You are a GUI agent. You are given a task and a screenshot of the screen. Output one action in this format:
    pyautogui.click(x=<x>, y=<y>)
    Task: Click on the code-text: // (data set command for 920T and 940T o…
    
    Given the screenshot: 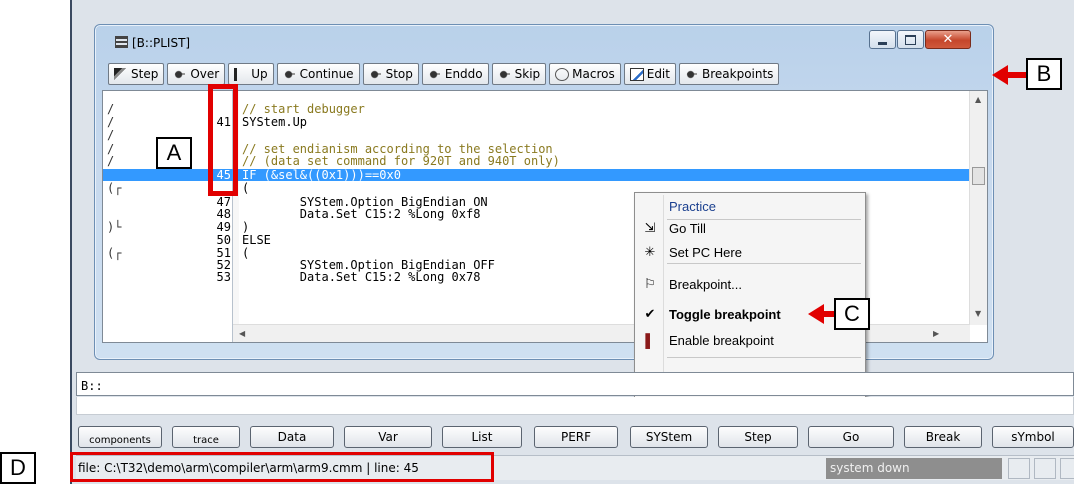 What is the action you would take?
    pyautogui.click(x=401, y=161)
    